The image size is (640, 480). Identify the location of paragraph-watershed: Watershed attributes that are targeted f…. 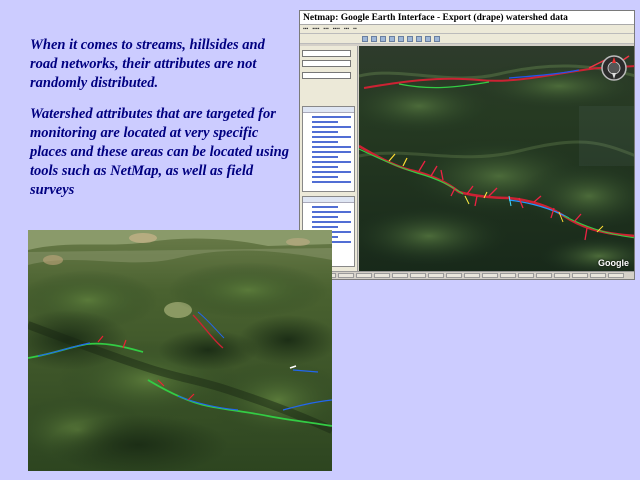
(159, 152).